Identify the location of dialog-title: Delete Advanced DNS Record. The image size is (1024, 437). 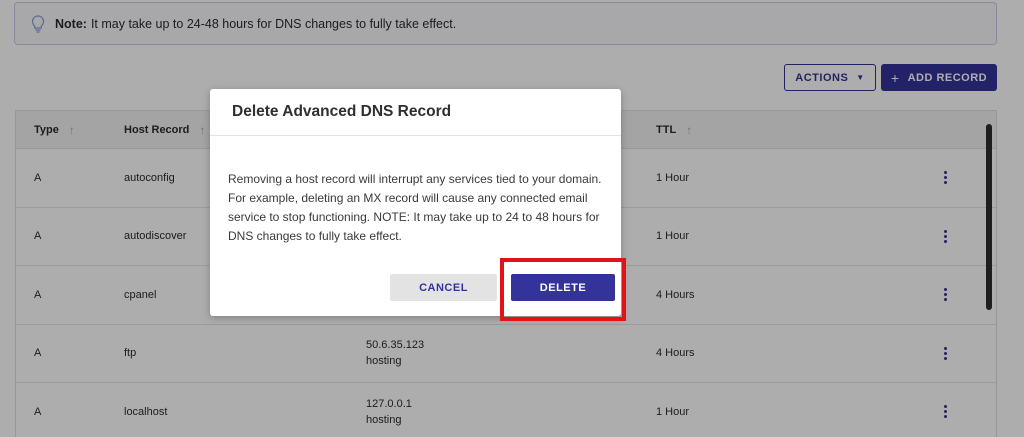
(415, 112).